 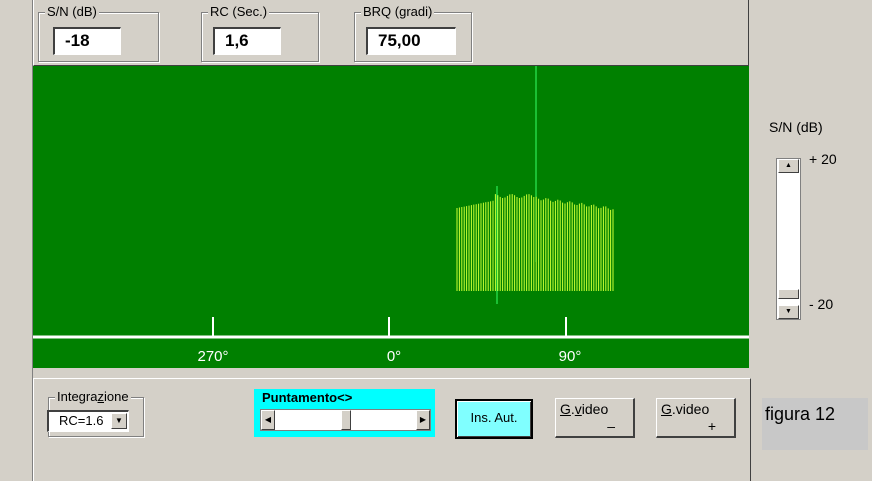 What do you see at coordinates (696, 418) in the screenshot?
I see `gvideo-plus-button: G.video +` at bounding box center [696, 418].